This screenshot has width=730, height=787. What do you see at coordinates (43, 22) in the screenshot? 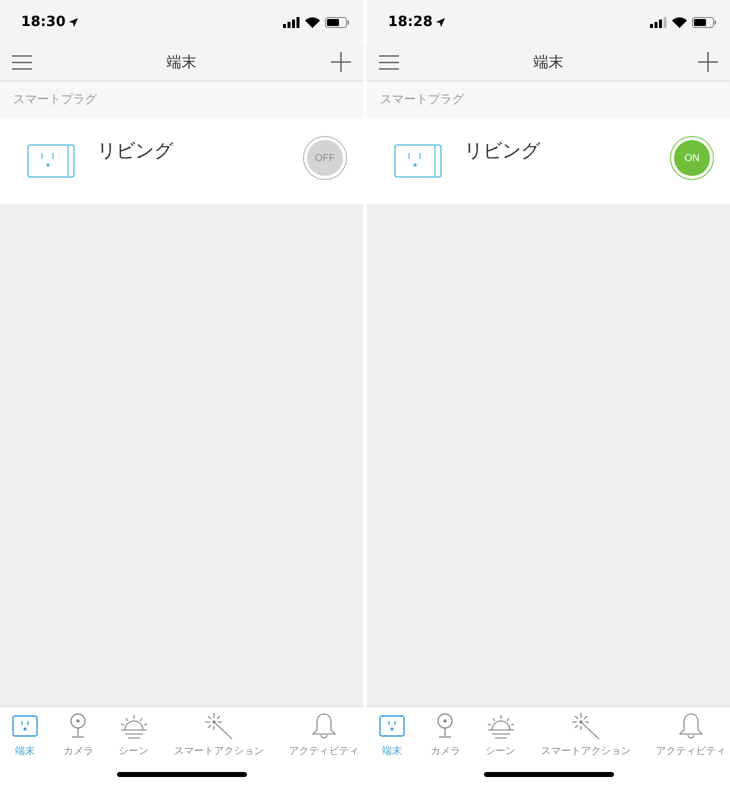
I see `status-time: 18:30` at bounding box center [43, 22].